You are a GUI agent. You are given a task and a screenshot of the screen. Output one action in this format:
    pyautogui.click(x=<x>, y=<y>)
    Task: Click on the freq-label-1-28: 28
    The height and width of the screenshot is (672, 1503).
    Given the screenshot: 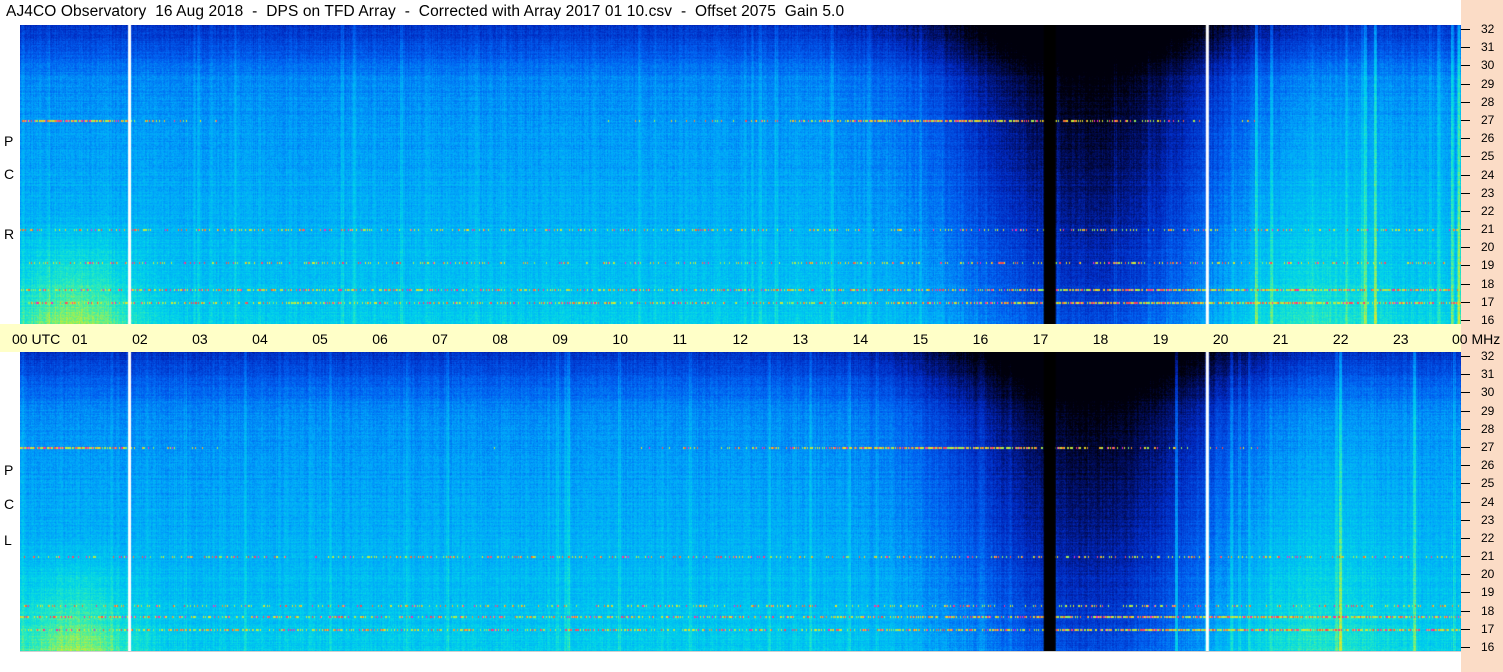 What is the action you would take?
    pyautogui.click(x=1488, y=429)
    